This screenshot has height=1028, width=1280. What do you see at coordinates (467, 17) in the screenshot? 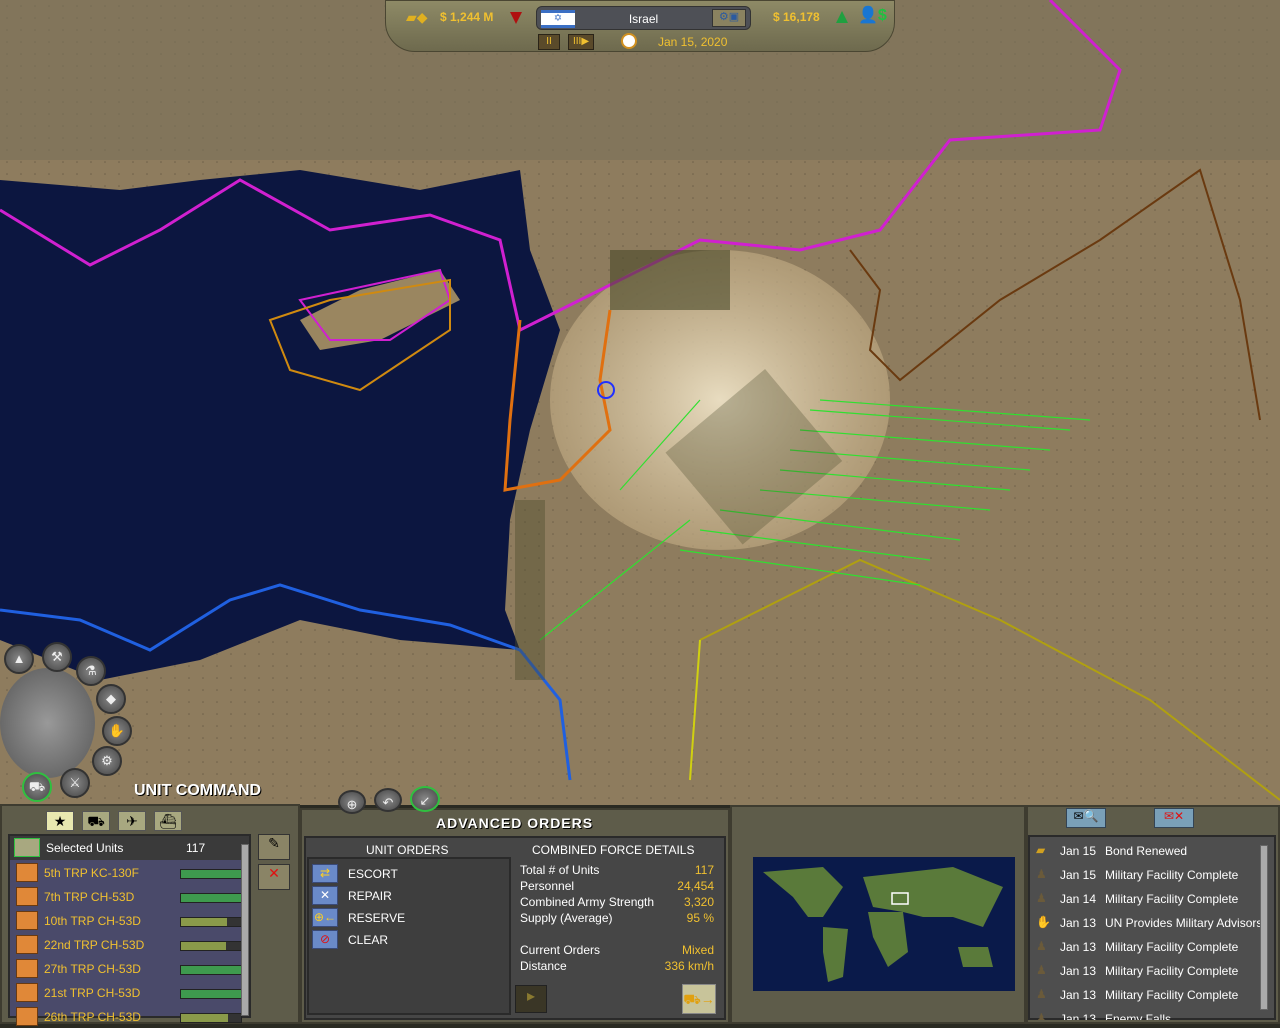
I see `treasury-value: $ 1,244 M` at bounding box center [467, 17].